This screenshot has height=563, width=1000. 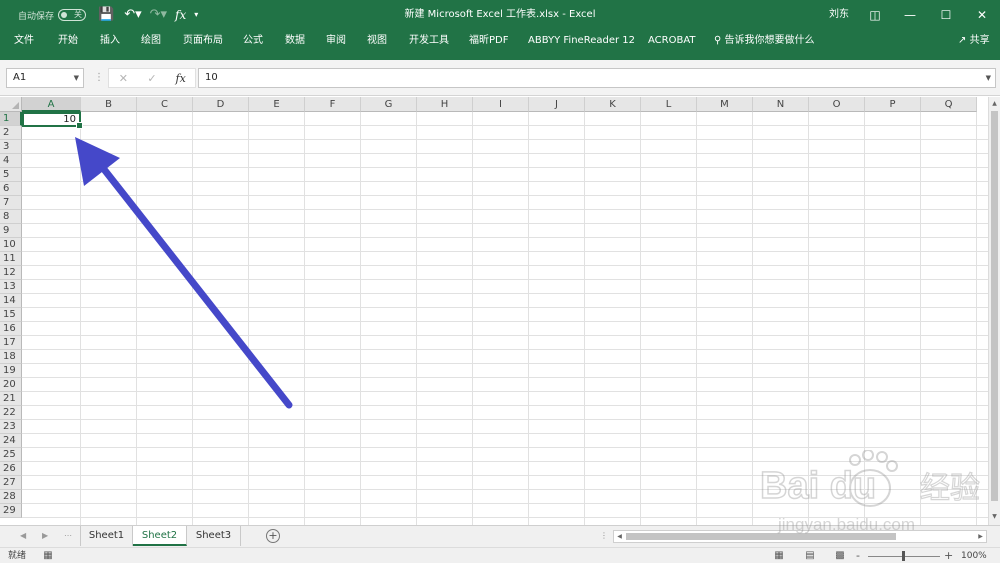 I want to click on row-header-15: 15, so click(x=11, y=315).